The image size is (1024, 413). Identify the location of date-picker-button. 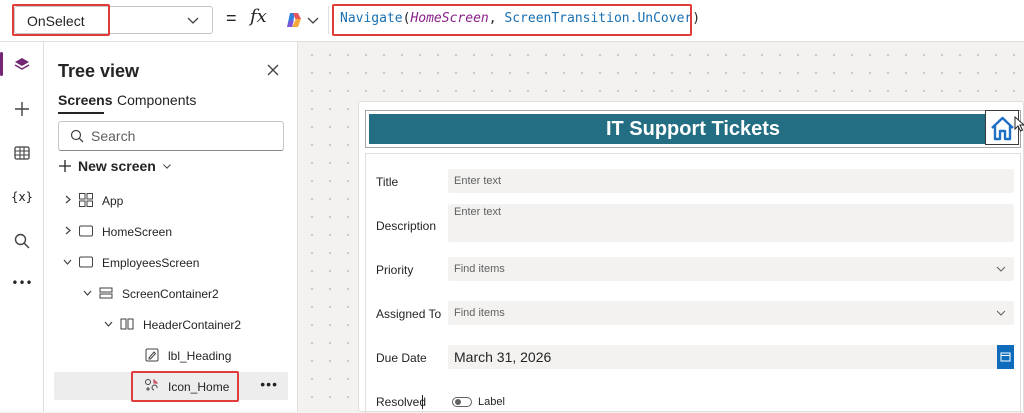
(1005, 357).